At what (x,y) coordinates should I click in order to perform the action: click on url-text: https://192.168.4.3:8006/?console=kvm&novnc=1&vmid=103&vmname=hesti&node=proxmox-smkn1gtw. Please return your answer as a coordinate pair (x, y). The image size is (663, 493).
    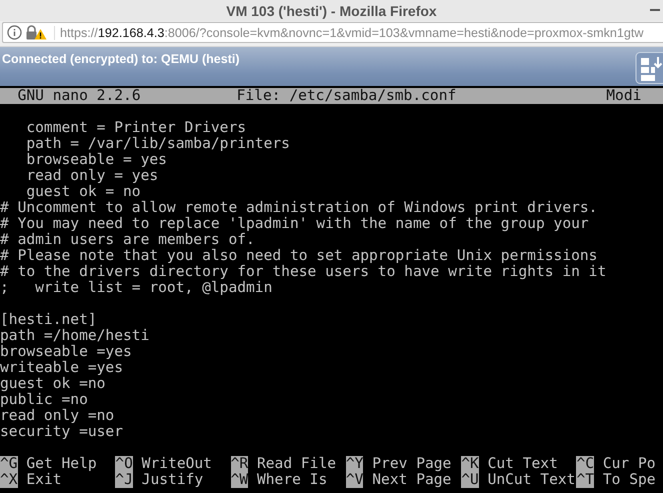
    Looking at the image, I should click on (349, 33).